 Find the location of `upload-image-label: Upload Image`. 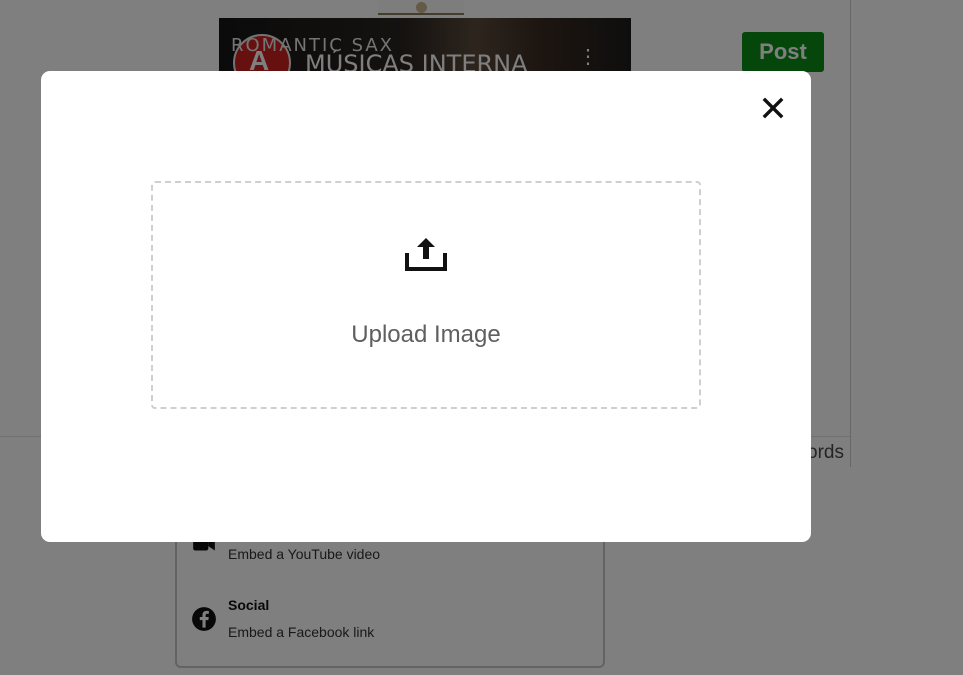

upload-image-label: Upload Image is located at coordinates (426, 334).